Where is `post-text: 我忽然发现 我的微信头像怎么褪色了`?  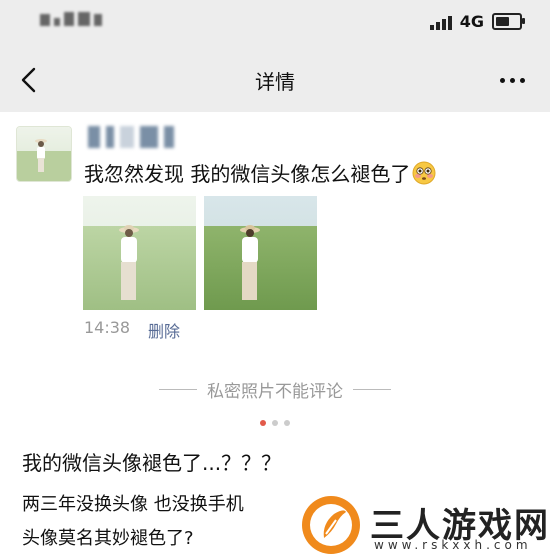
post-text: 我忽然发现 我的微信头像怎么褪色了 is located at coordinates (260, 172).